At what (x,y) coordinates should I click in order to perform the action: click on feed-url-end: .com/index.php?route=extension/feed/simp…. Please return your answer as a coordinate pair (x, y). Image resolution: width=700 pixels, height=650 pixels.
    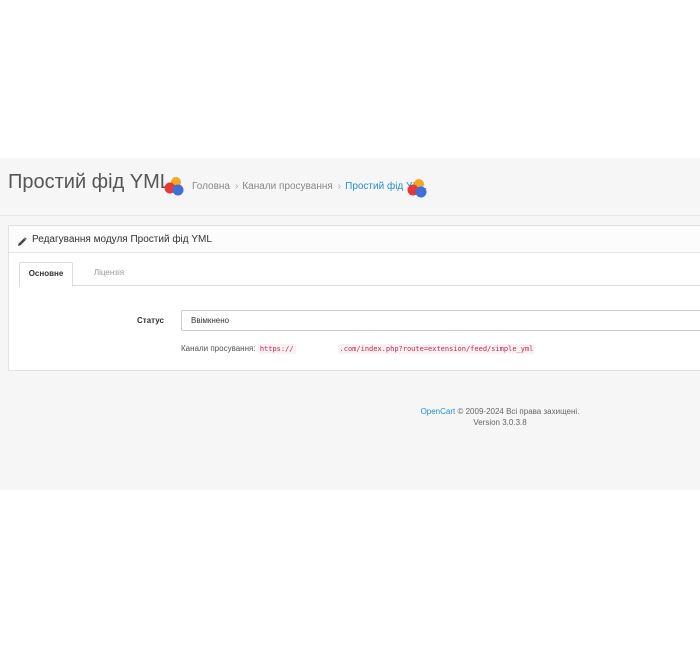
    Looking at the image, I should click on (436, 349).